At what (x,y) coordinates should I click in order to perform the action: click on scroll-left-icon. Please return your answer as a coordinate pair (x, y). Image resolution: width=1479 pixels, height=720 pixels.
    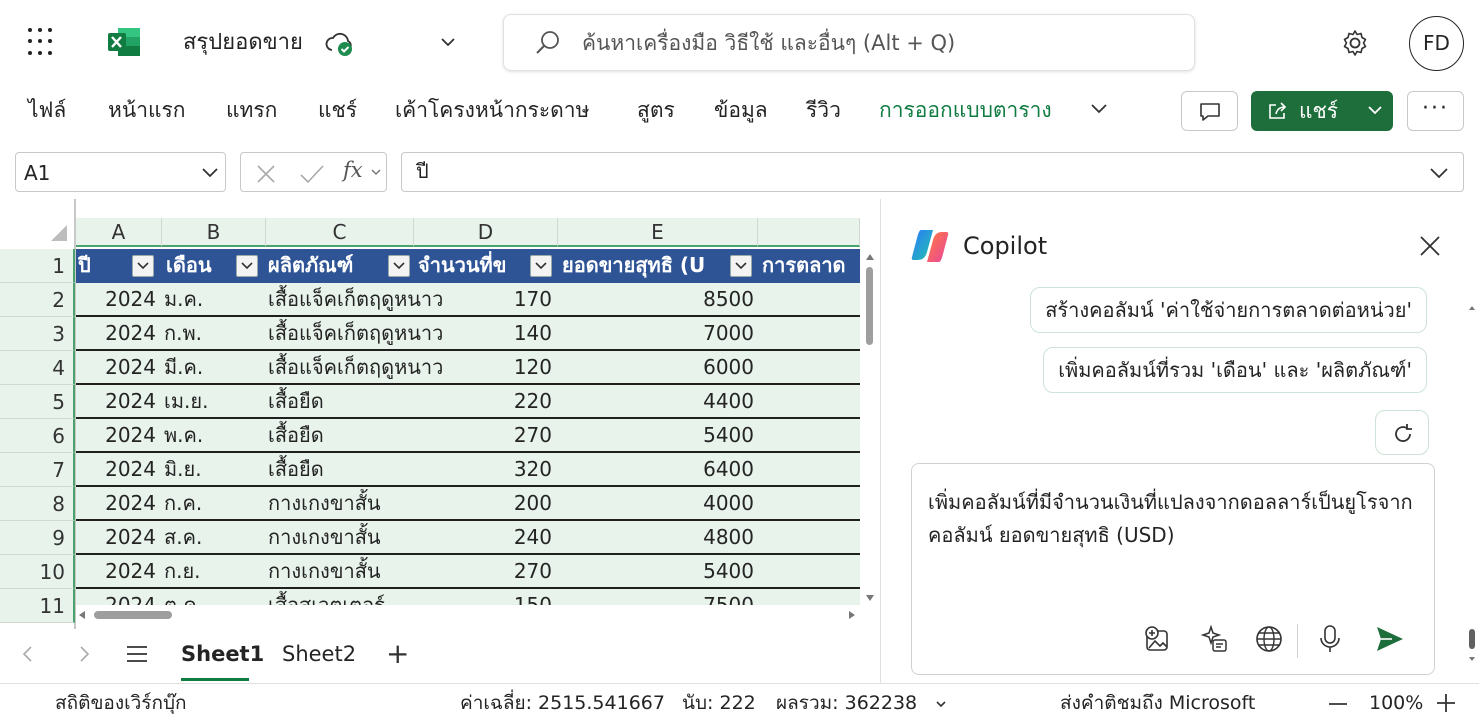
    Looking at the image, I should click on (82, 615).